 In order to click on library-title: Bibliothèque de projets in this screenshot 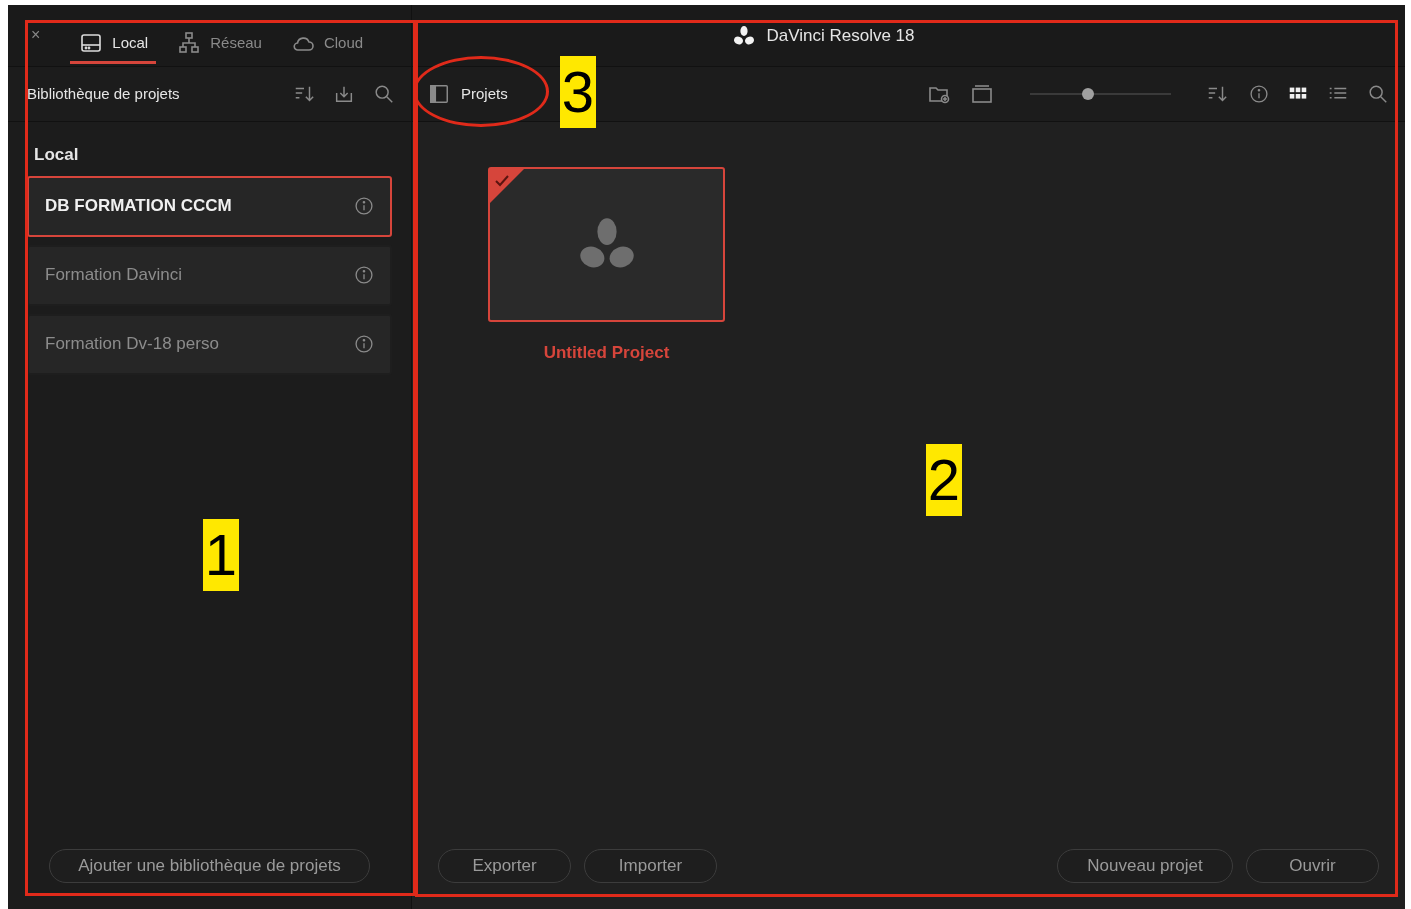, I will do `click(104, 93)`.